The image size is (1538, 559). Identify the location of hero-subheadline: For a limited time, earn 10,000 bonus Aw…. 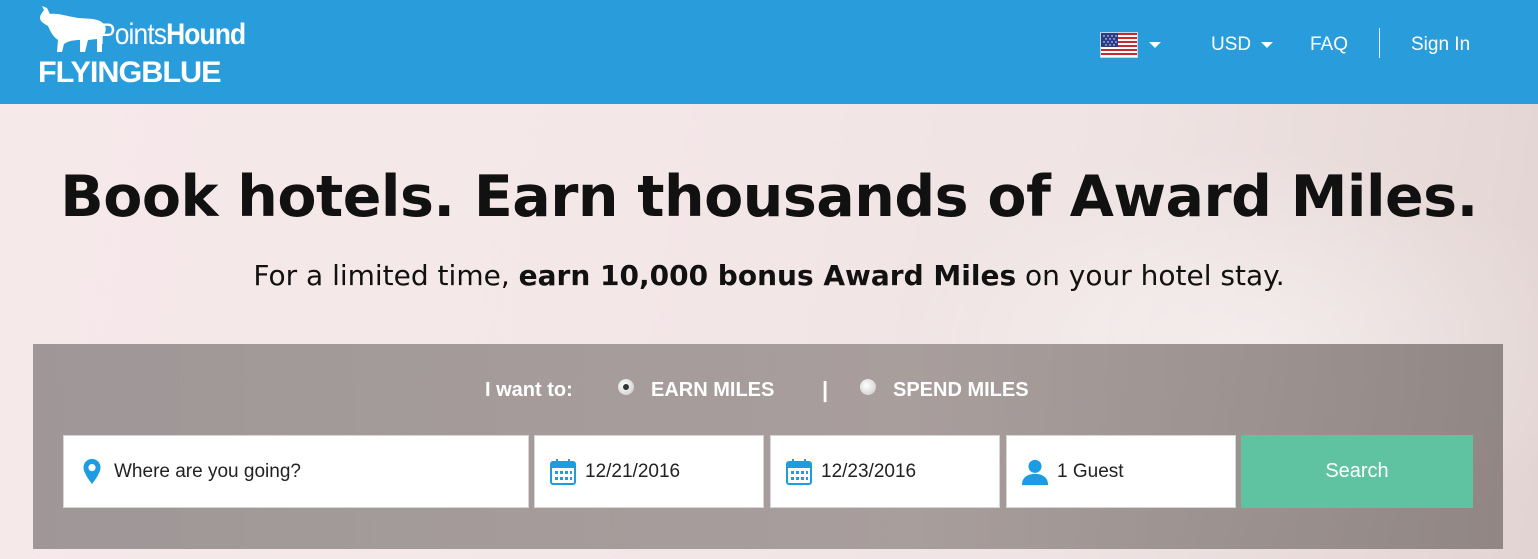
(769, 275).